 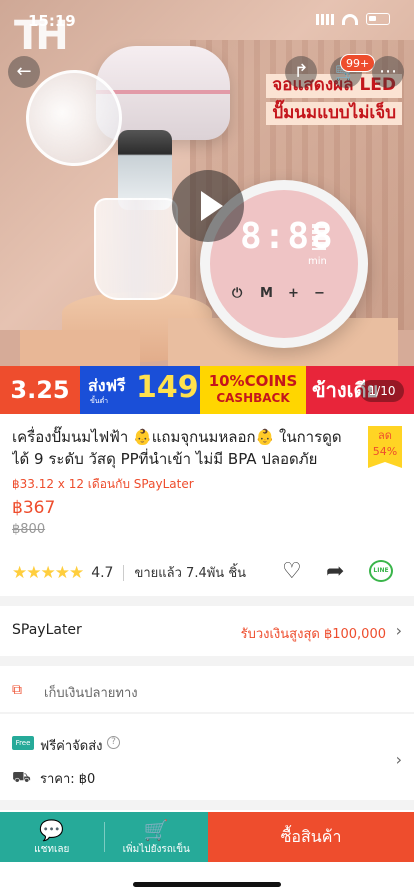 I want to click on bottom-action-bar: 💬 แชทเลย 🛒 เพิ่มไปยังรถเข็น ซื้อสินค้า, so click(x=207, y=837).